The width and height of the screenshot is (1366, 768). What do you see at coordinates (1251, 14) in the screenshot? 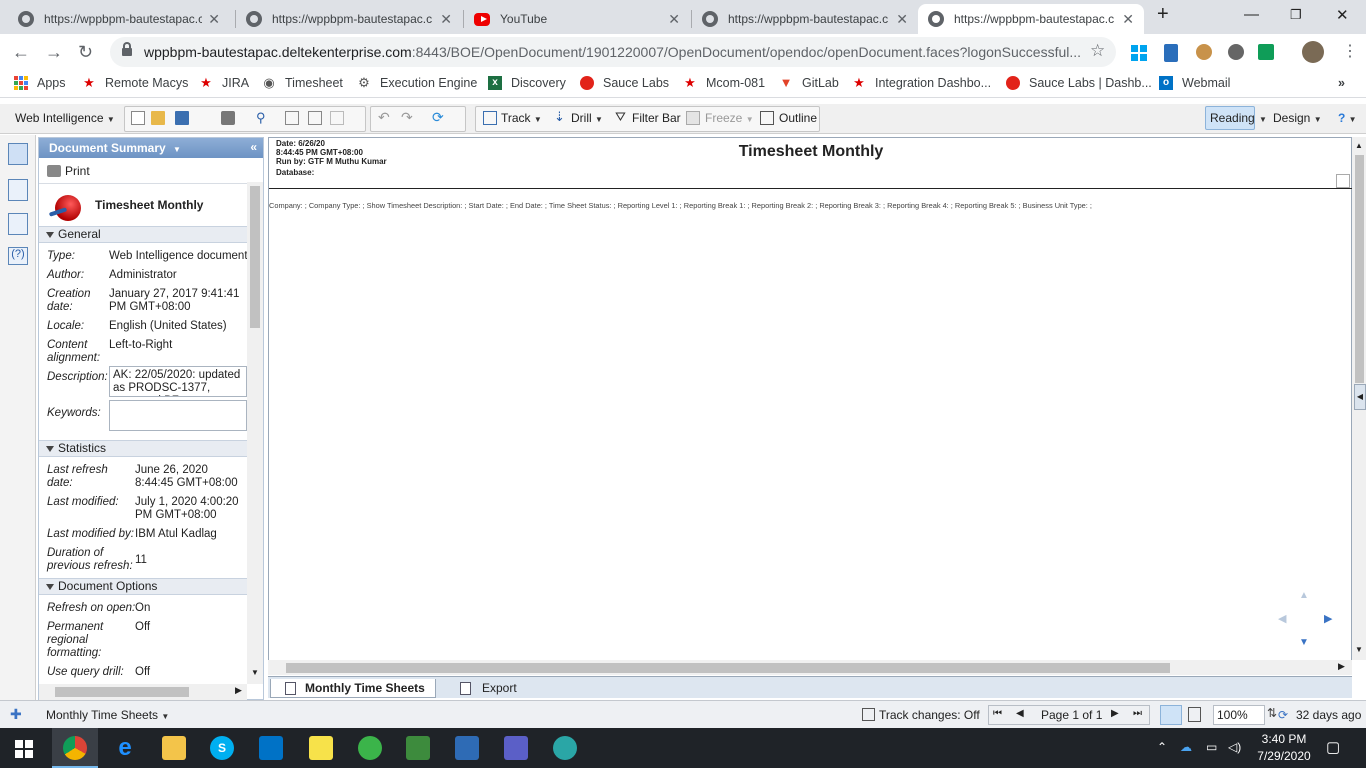
I see `minimize-button: —` at bounding box center [1251, 14].